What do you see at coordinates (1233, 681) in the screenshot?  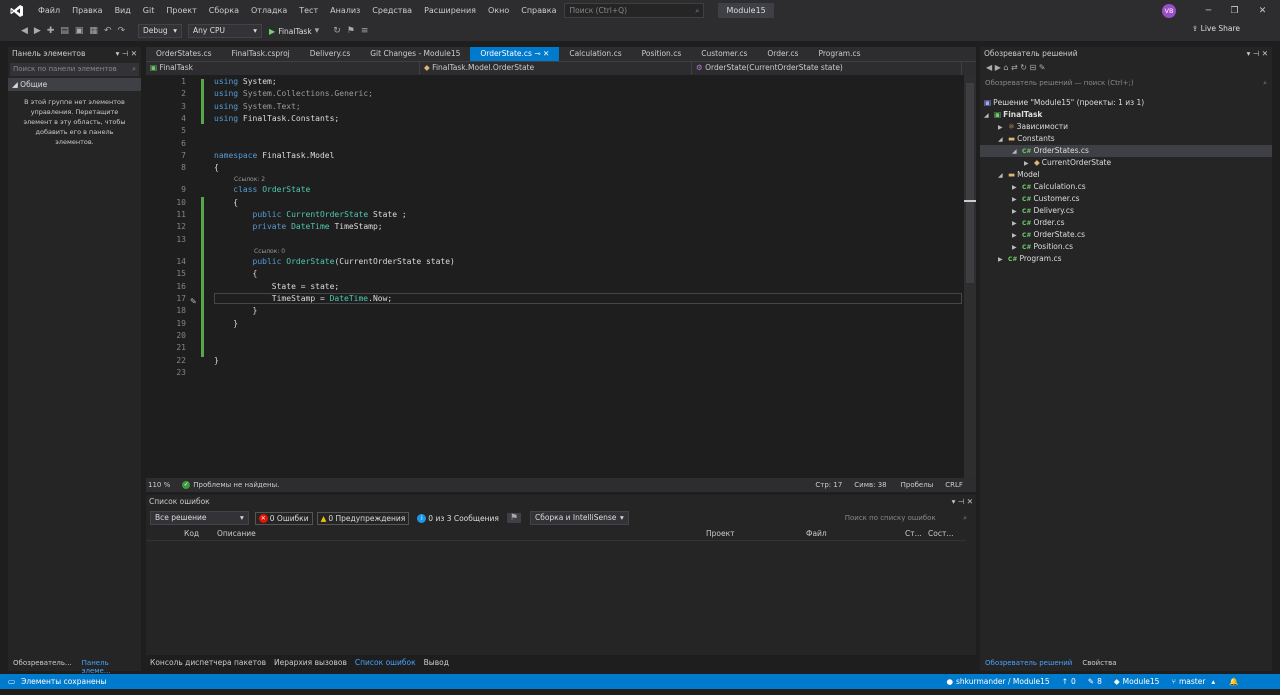 I see `notifications-icon: 🔔` at bounding box center [1233, 681].